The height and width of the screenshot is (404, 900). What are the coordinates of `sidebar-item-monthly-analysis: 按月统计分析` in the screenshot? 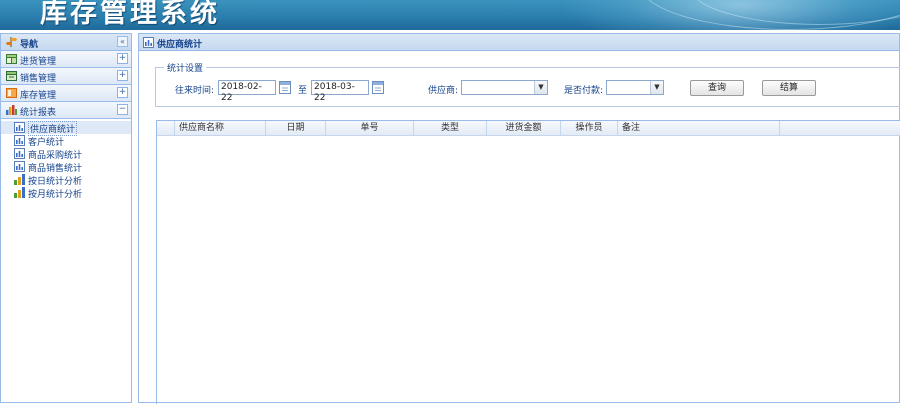 It's located at (66, 193).